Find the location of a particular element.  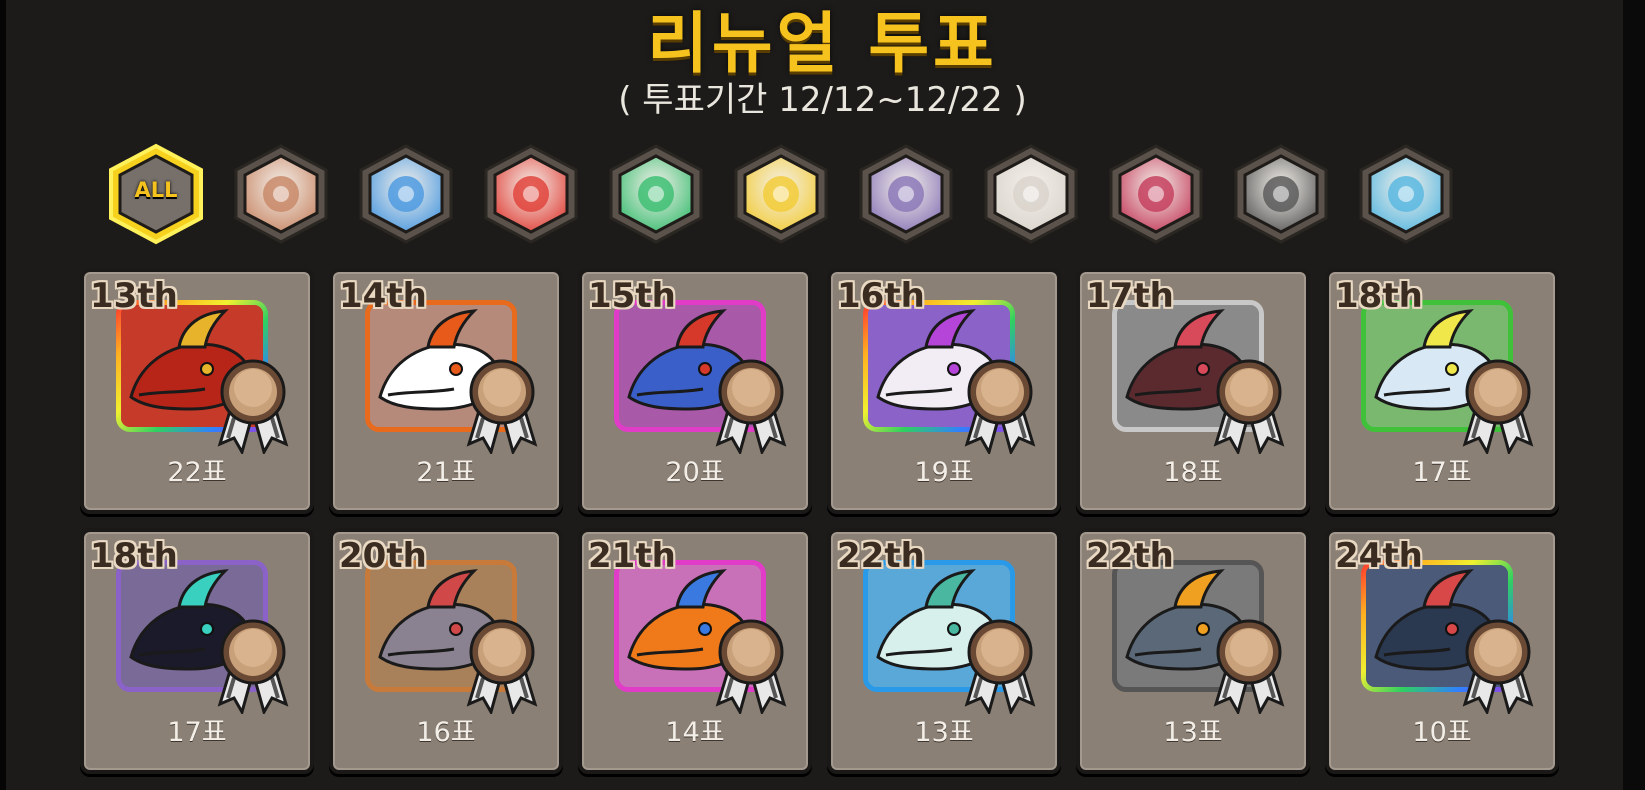

shadow-element-icon is located at coordinates (1281, 194).